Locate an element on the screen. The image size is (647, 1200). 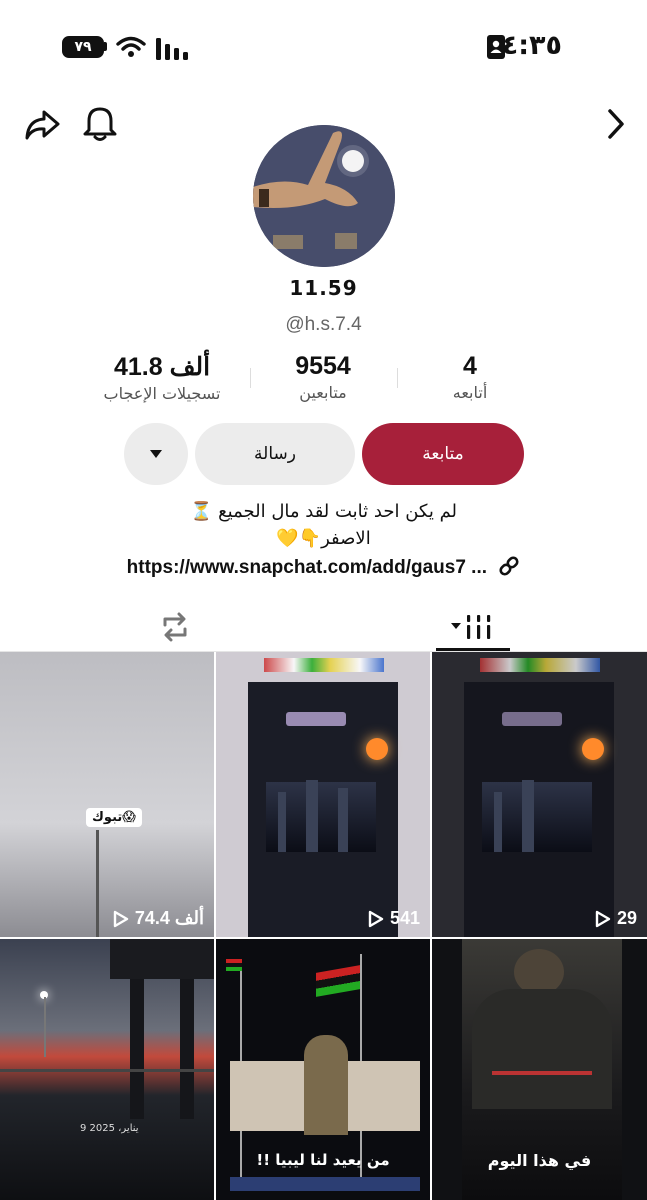
view-count: 29 is located at coordinates (616, 918).